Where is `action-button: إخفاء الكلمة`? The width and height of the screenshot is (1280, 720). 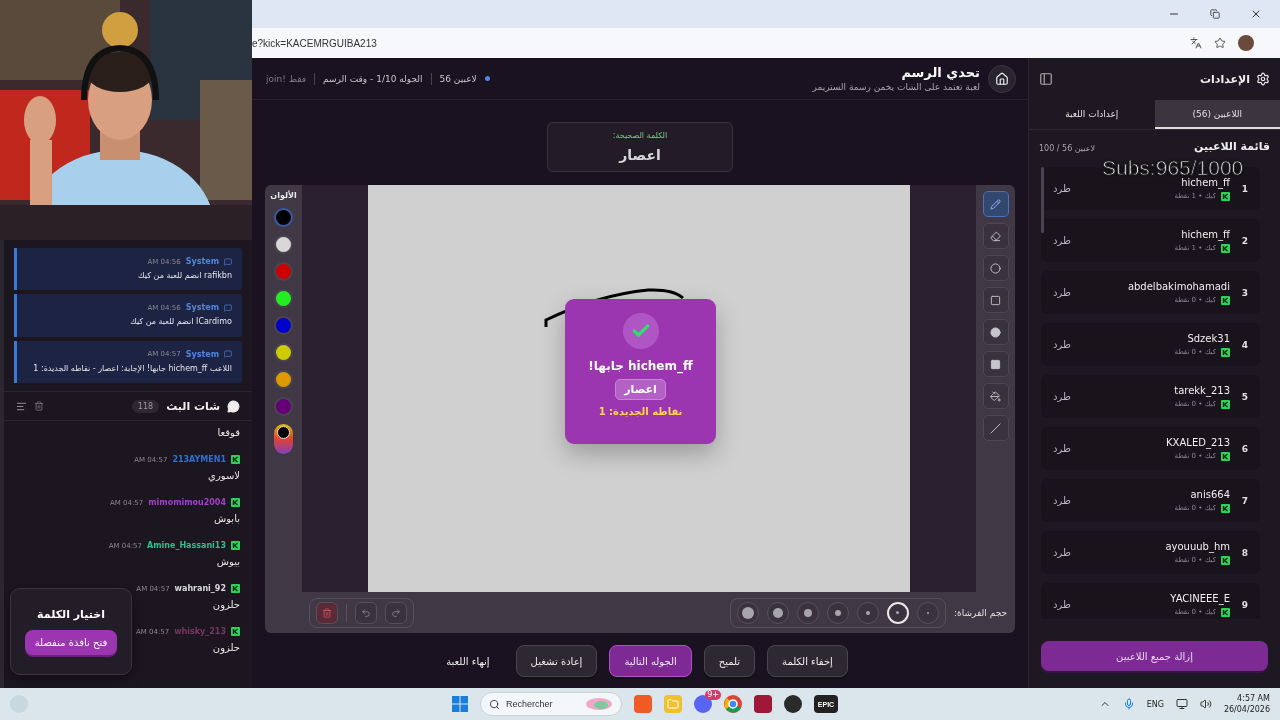
action-button: إخفاء الكلمة is located at coordinates (807, 661).